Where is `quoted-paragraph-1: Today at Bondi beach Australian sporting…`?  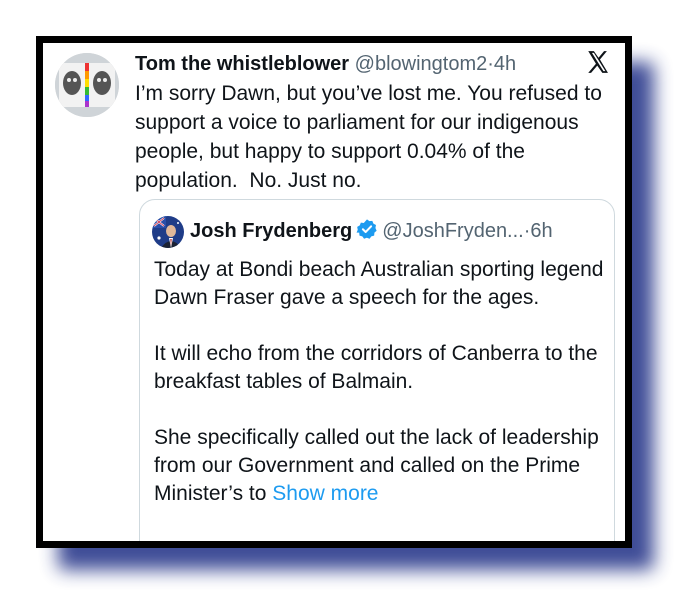 quoted-paragraph-1: Today at Bondi beach Australian sporting… is located at coordinates (379, 283).